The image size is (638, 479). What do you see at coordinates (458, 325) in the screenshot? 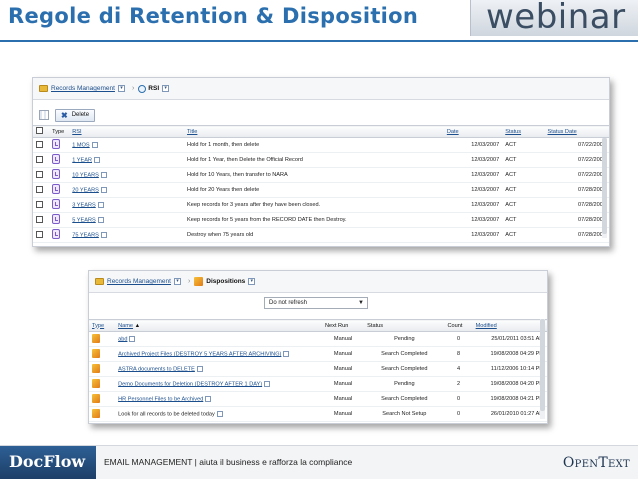
I see `column-header-count: Count` at bounding box center [458, 325].